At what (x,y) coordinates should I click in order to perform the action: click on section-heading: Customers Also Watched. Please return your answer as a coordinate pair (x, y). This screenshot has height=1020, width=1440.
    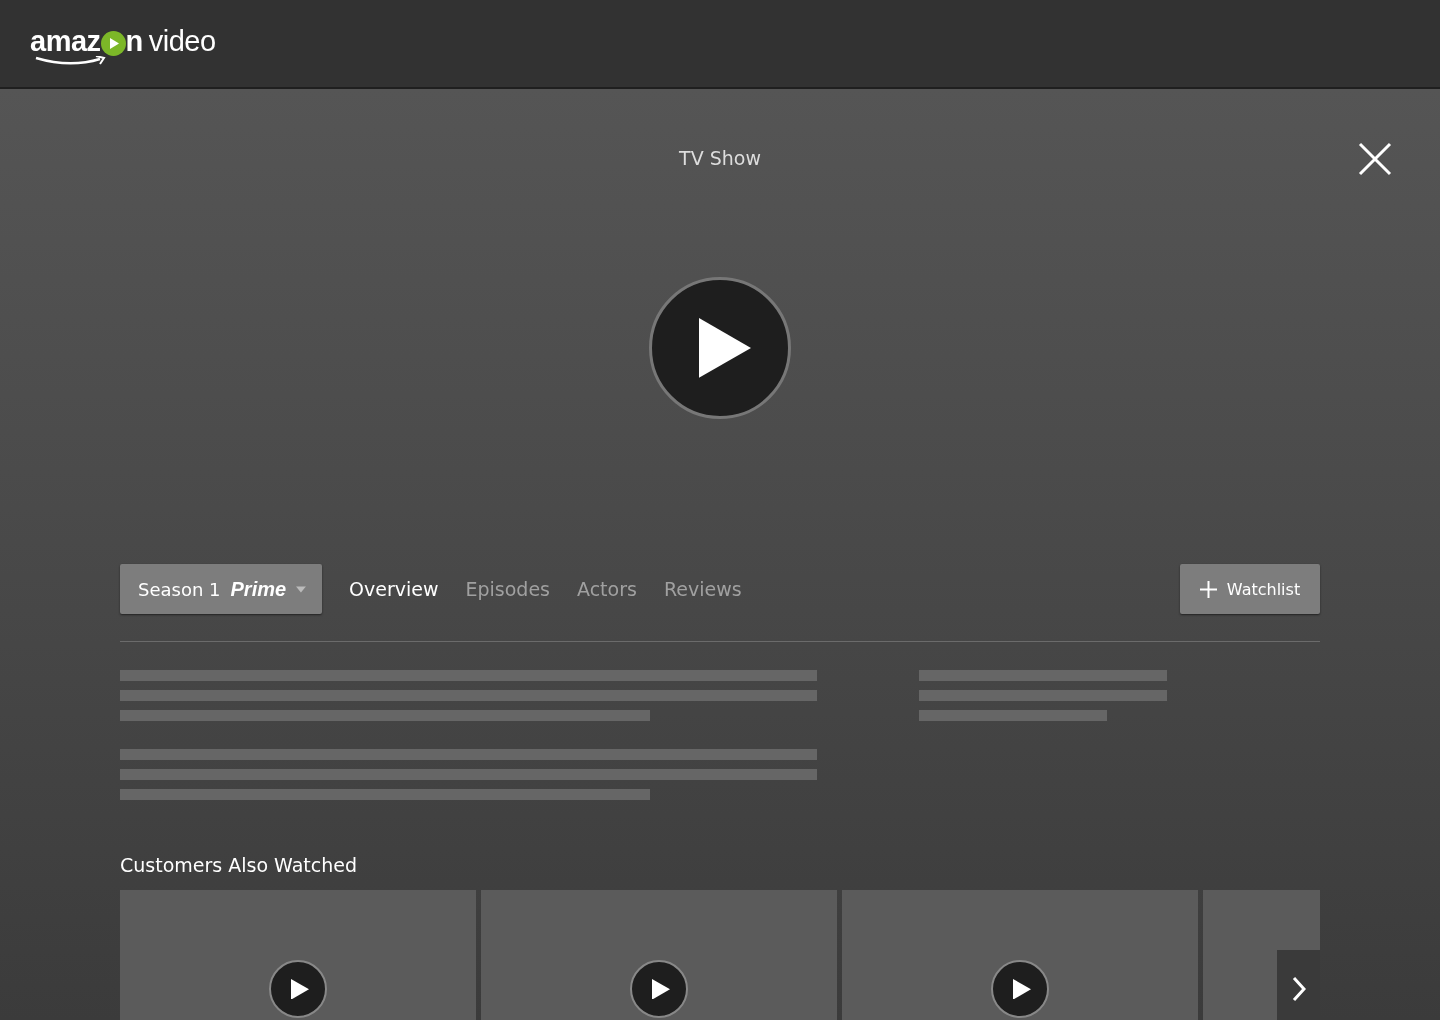
    Looking at the image, I should click on (239, 865).